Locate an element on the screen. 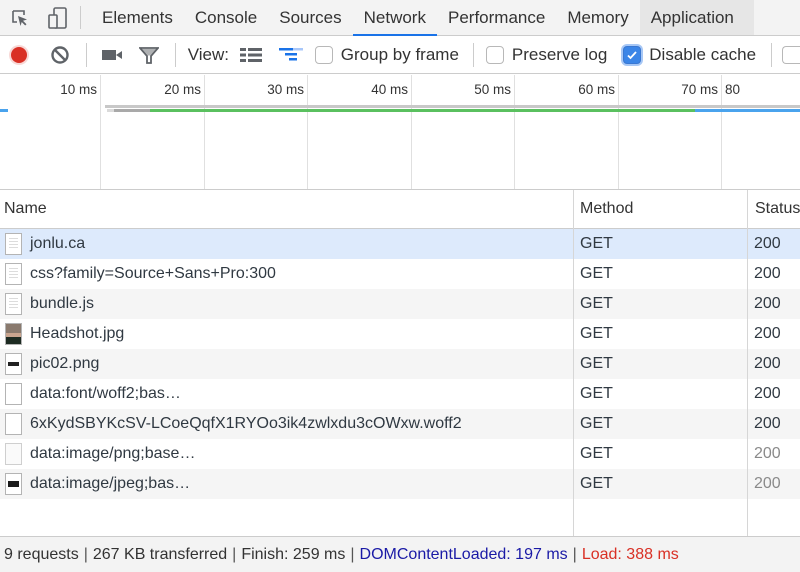  capture-screenshots-button is located at coordinates (112, 55).